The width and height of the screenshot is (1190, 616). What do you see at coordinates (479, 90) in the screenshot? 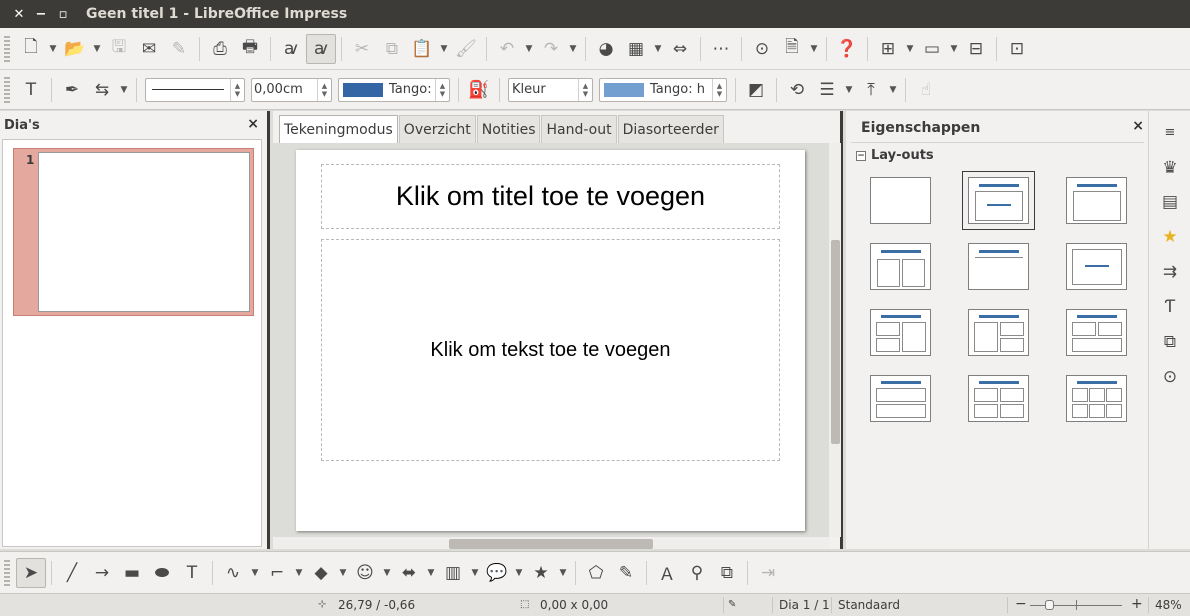
I see `fill-bucket-icon: ⛽` at bounding box center [479, 90].